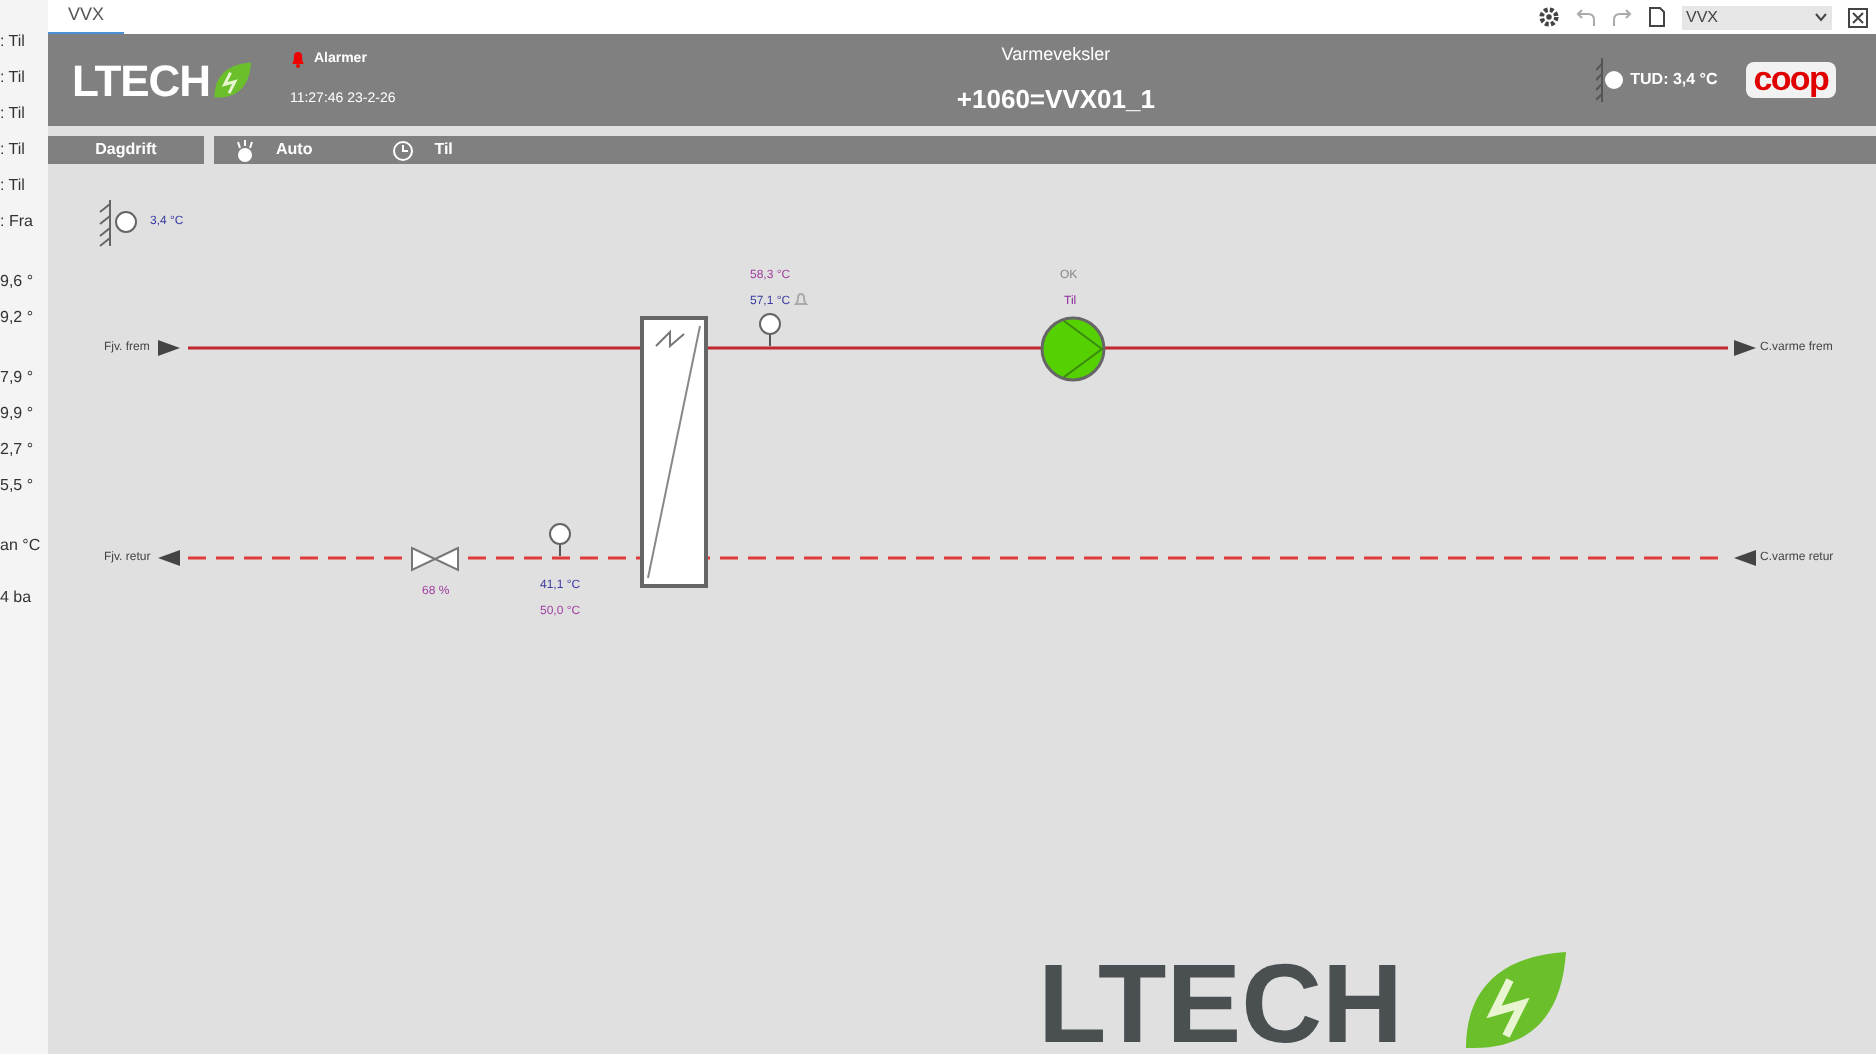 This screenshot has width=1876, height=1054. I want to click on view-select: VVX, so click(1757, 17).